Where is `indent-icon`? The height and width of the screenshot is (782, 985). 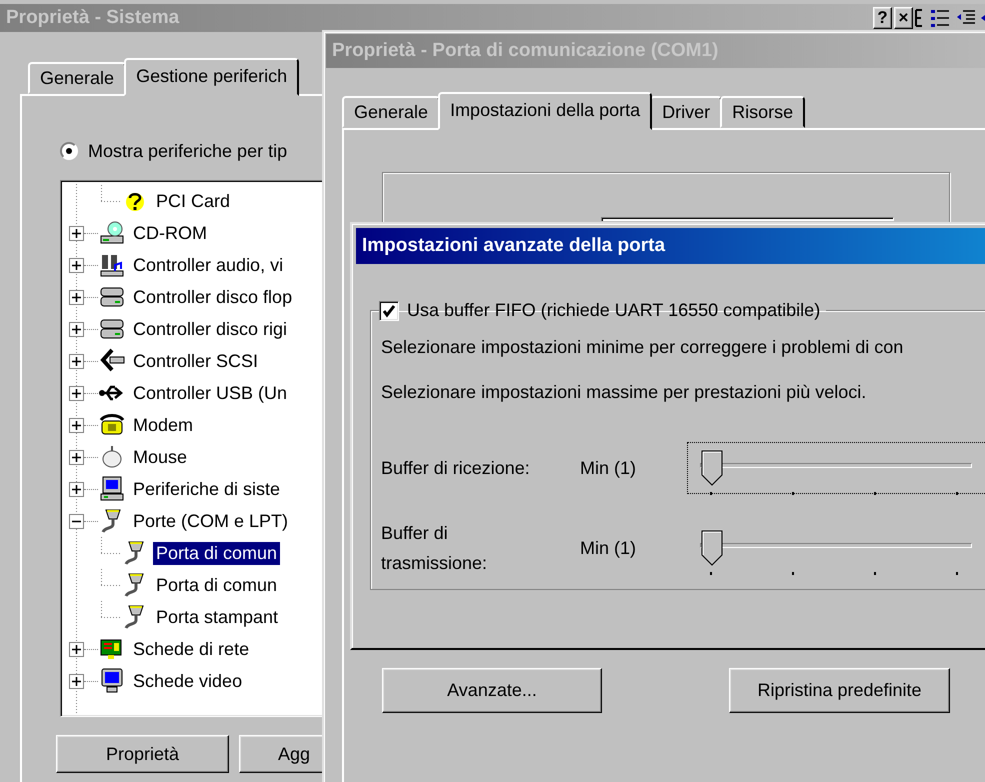
indent-icon is located at coordinates (983, 18).